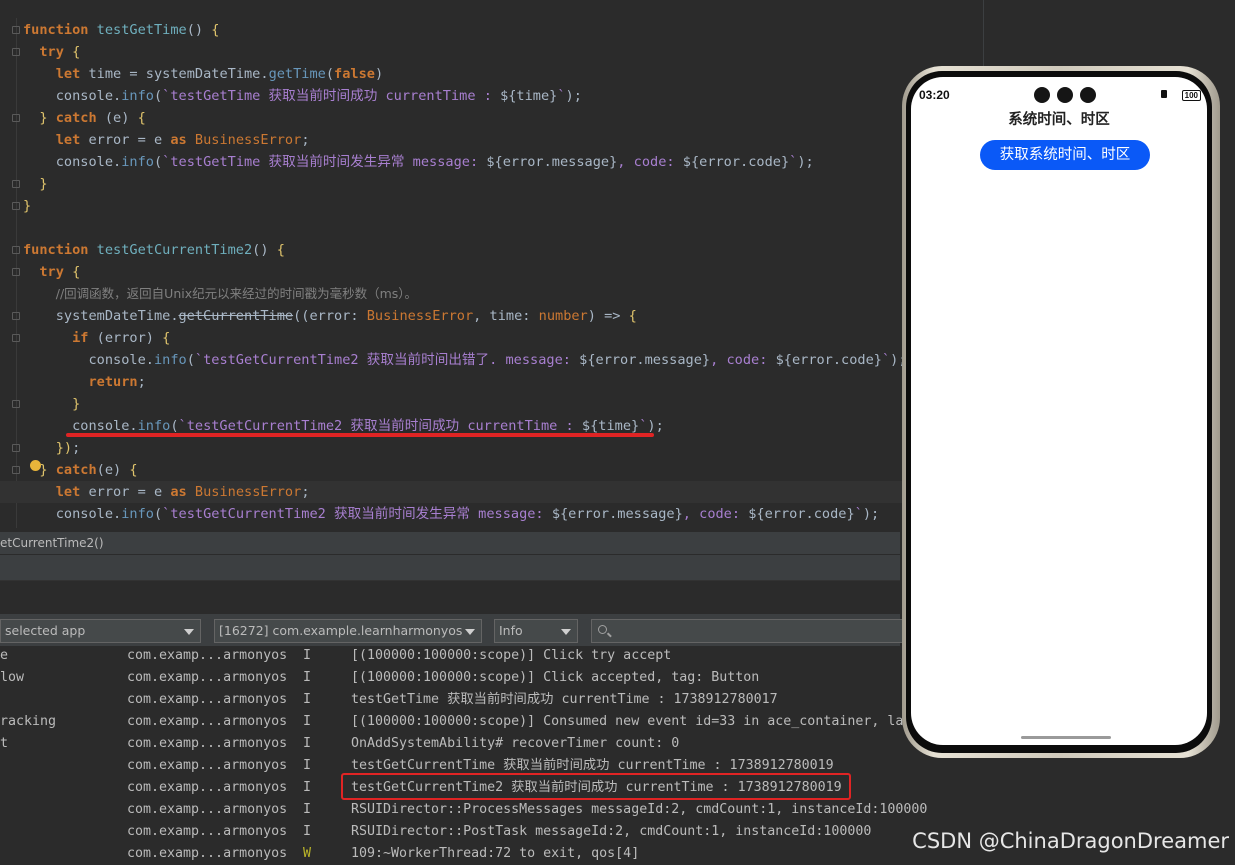 This screenshot has width=1235, height=865. What do you see at coordinates (1070, 841) in the screenshot?
I see `watermark: CSDN @ChinaDragonDreamer` at bounding box center [1070, 841].